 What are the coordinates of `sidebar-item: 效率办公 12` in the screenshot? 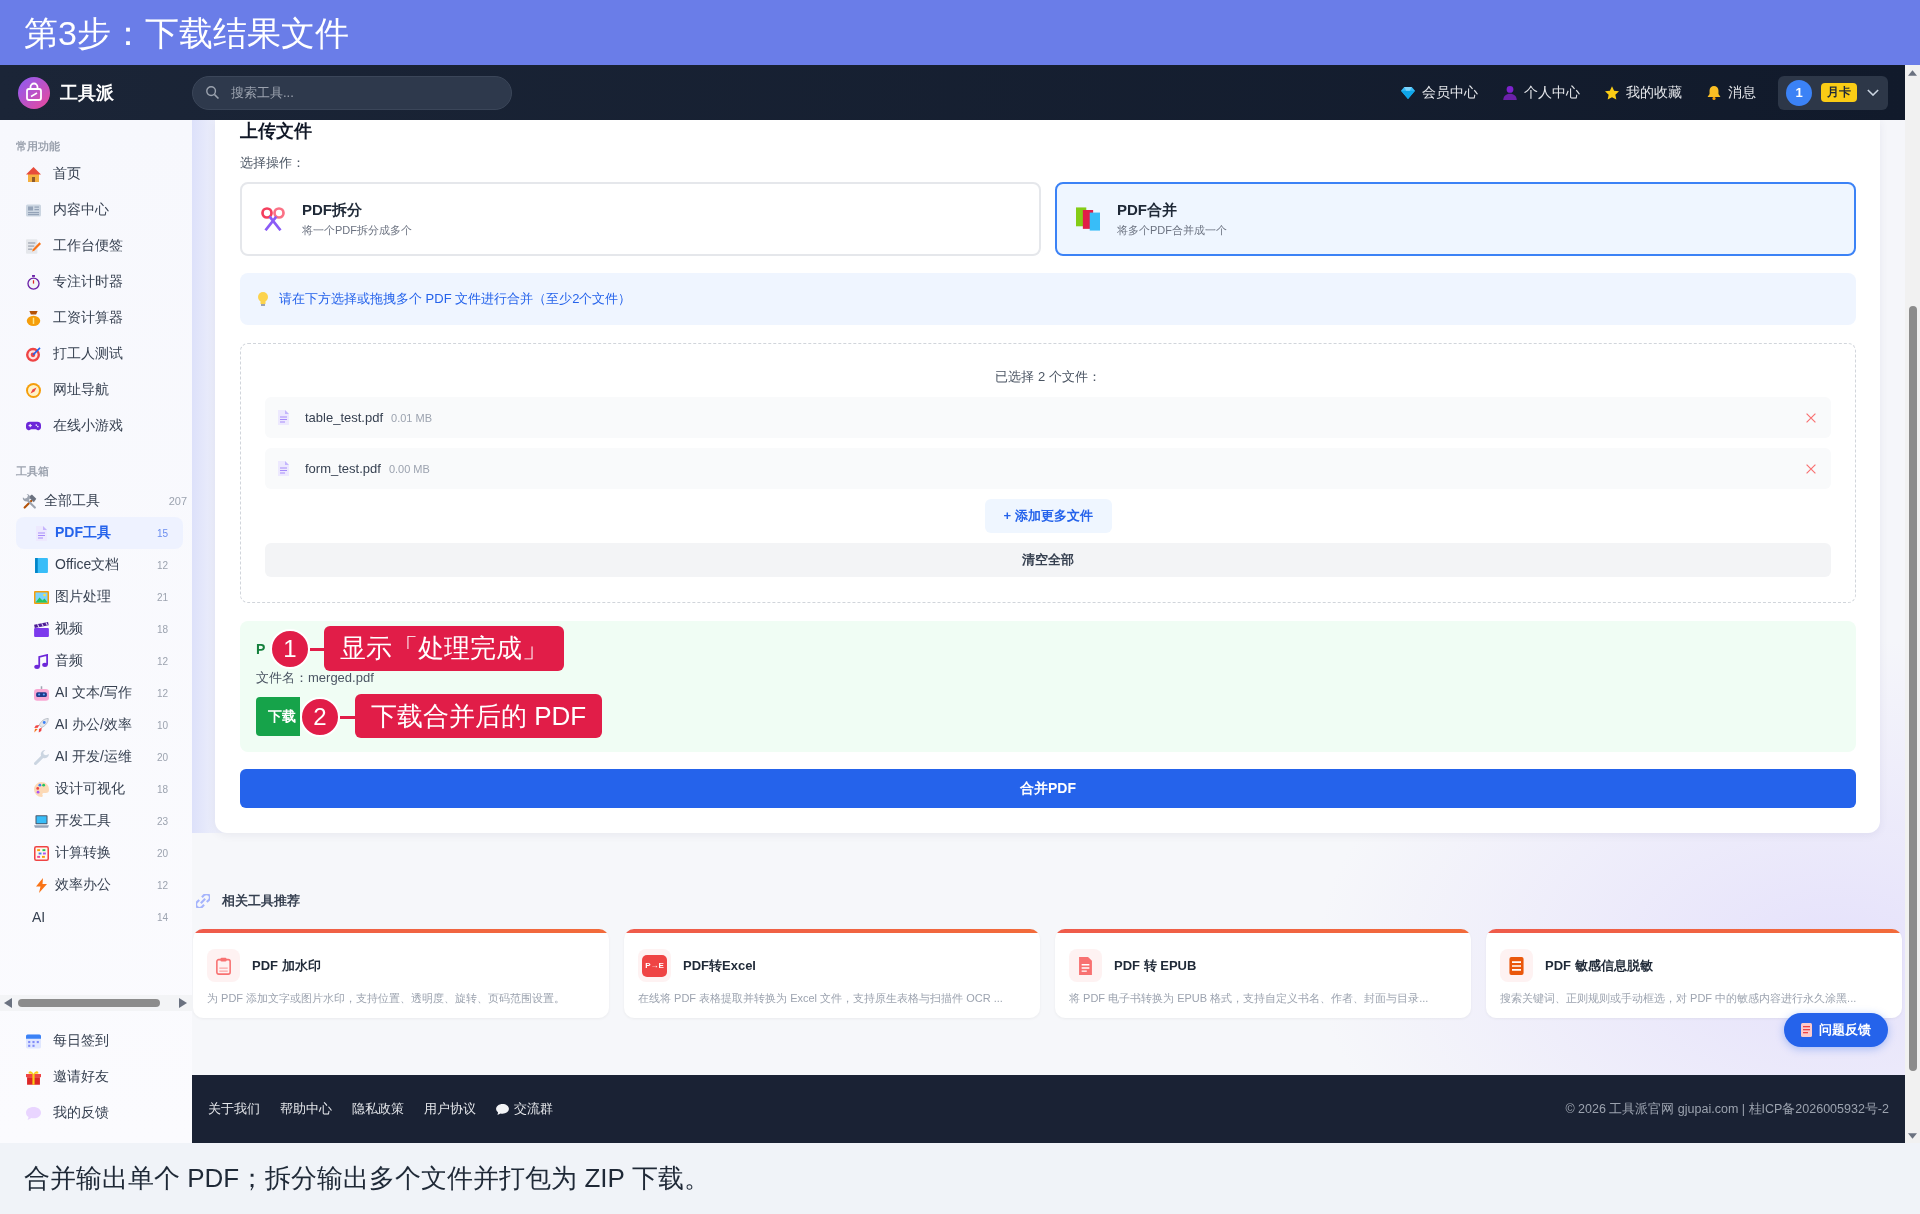 It's located at (99, 885).